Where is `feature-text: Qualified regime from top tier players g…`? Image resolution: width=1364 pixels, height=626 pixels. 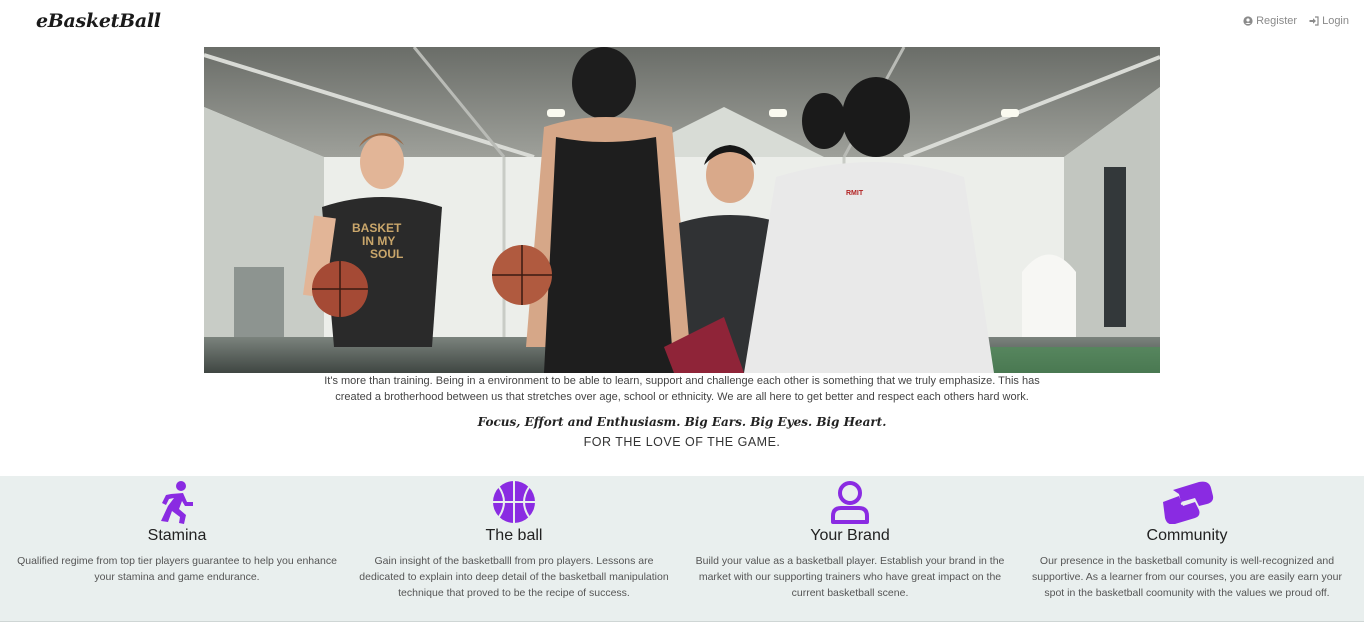 feature-text: Qualified regime from top tier players g… is located at coordinates (177, 569).